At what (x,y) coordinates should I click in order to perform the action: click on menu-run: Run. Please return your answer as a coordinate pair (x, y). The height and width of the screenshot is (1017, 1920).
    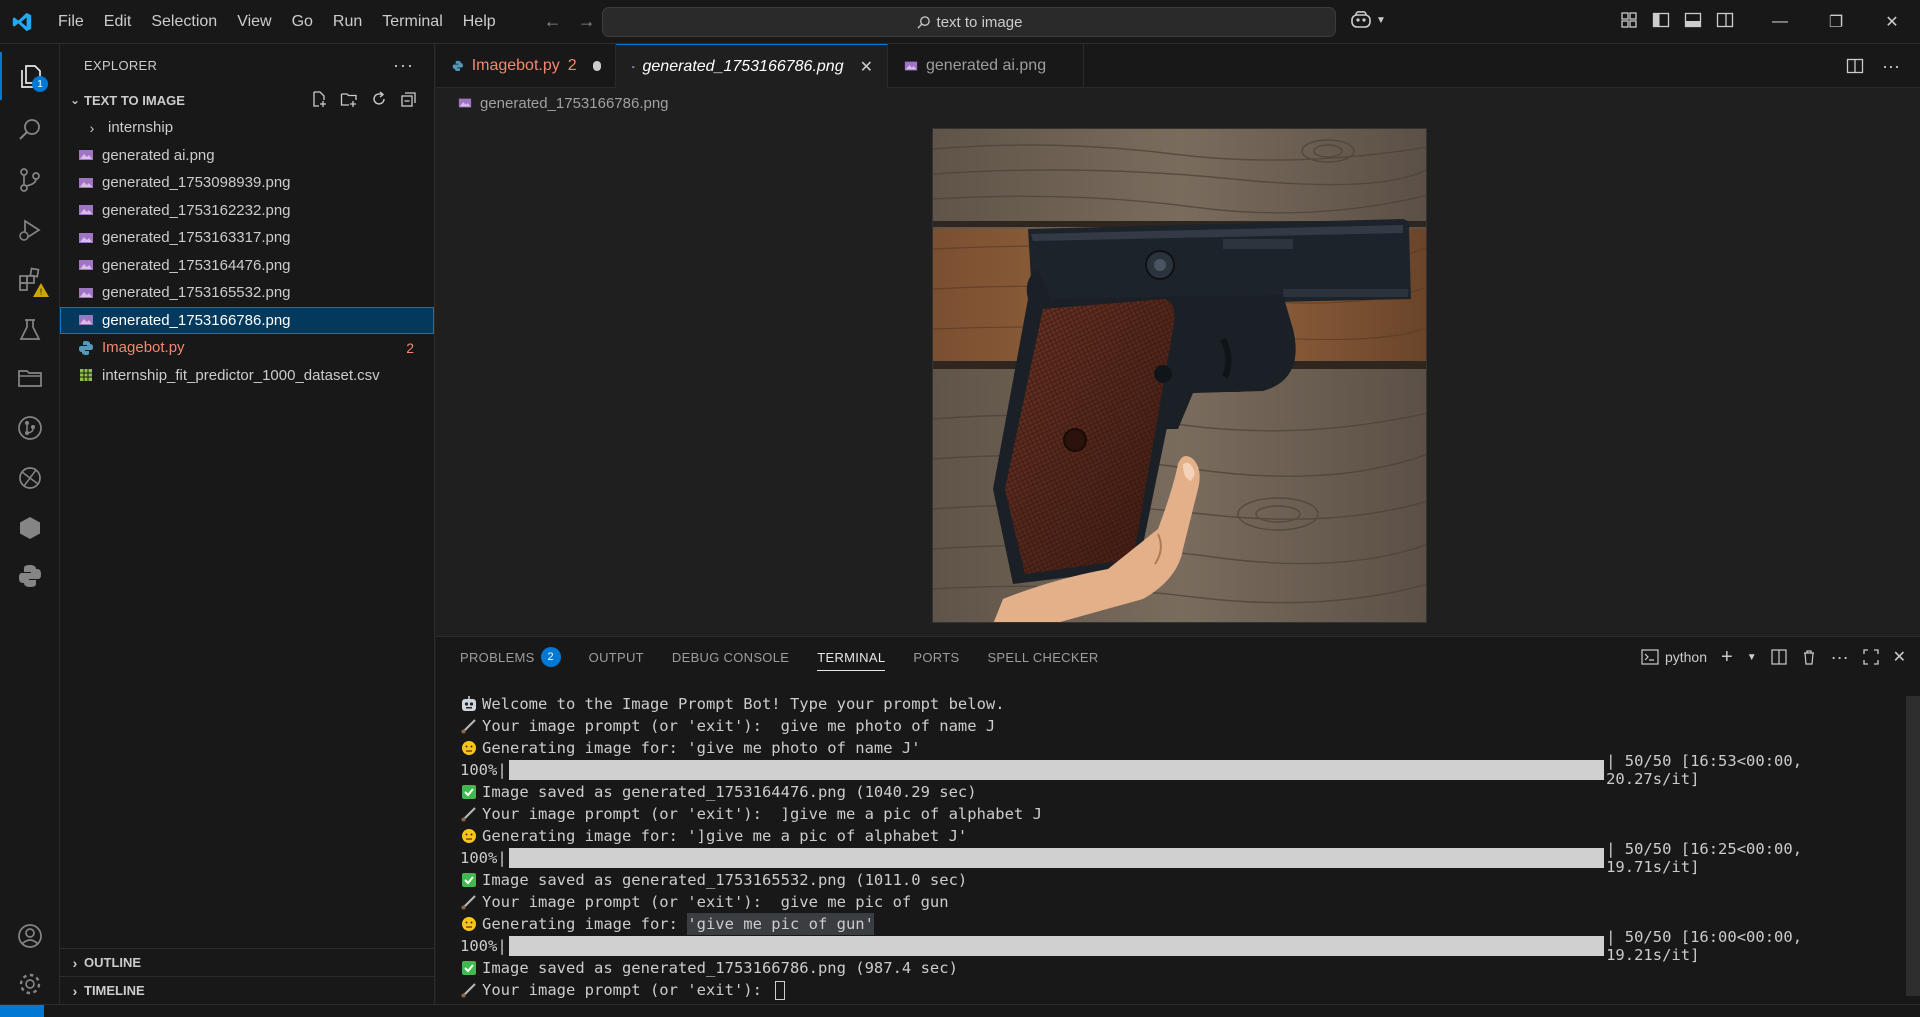
    Looking at the image, I should click on (347, 22).